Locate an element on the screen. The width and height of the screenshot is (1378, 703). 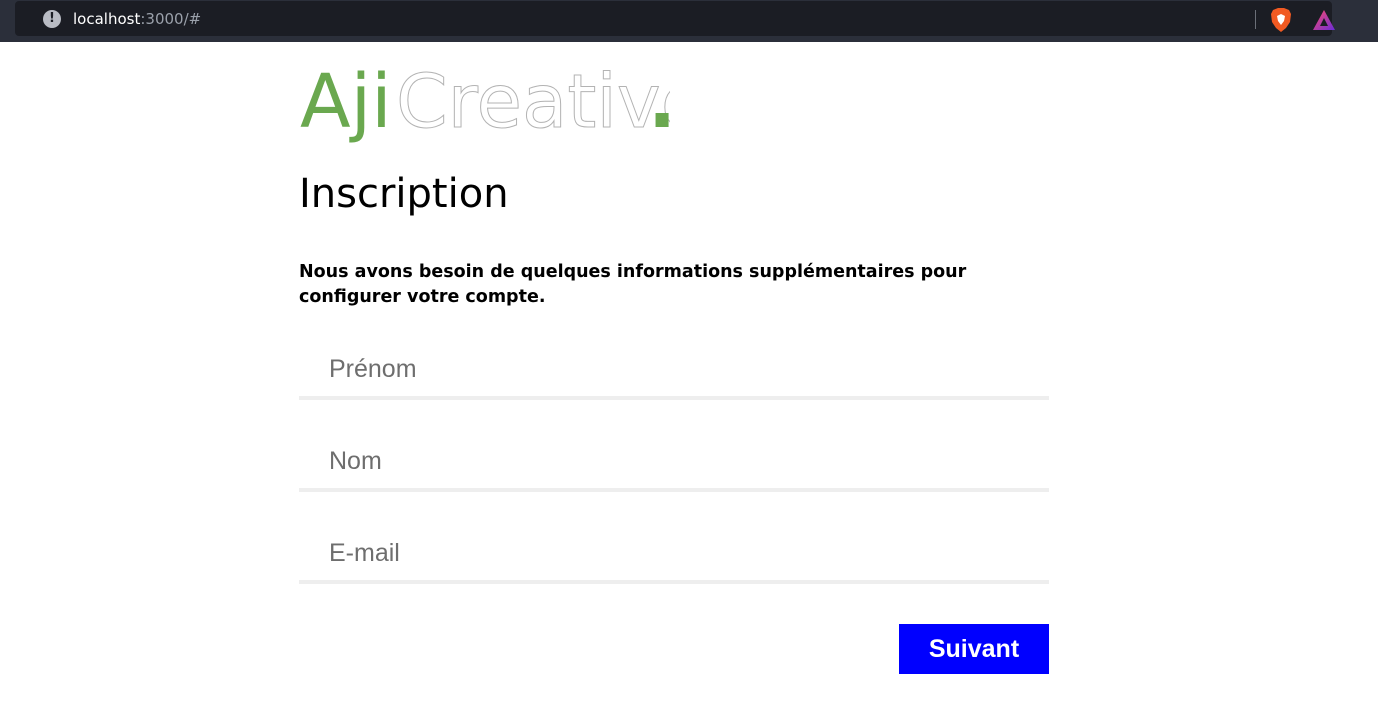
browser-toolbar: ! localhost:3000/# is located at coordinates (689, 21).